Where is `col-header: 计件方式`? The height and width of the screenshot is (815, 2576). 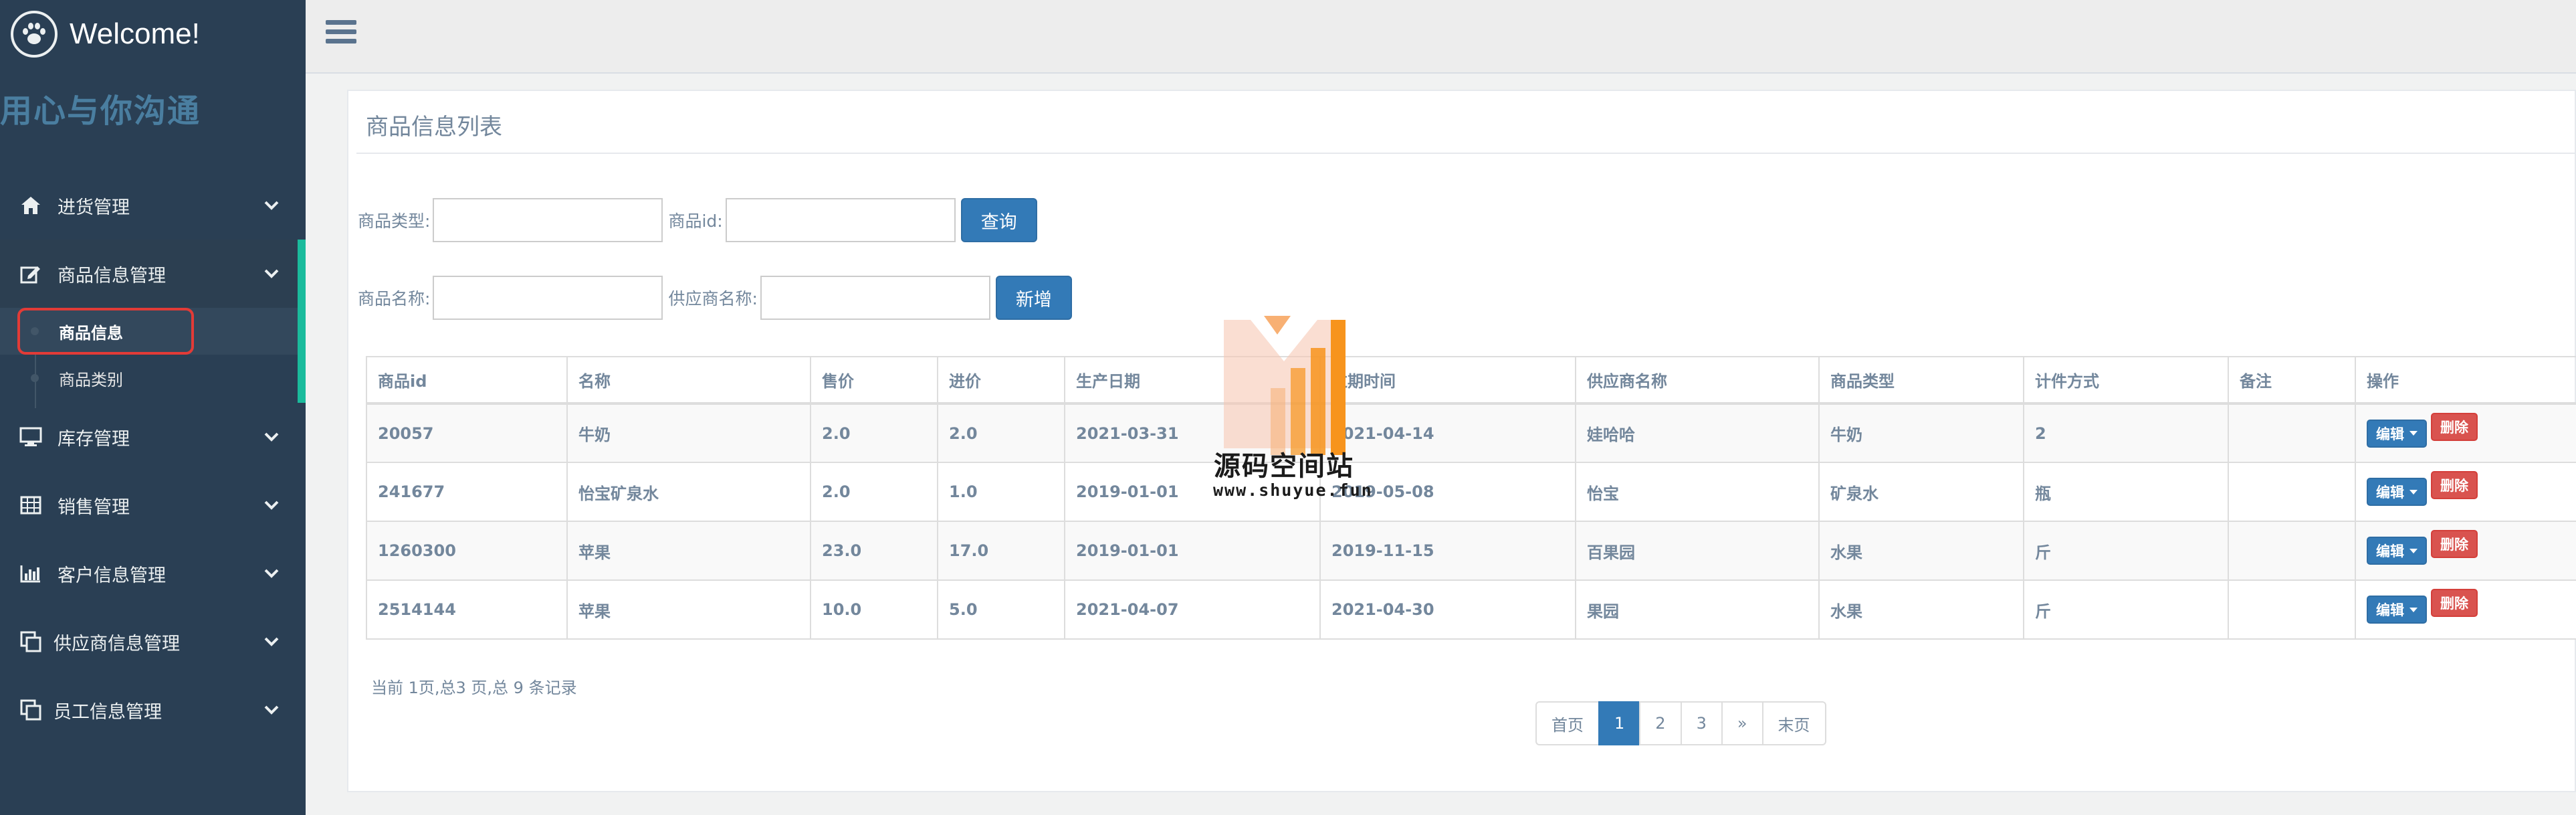 col-header: 计件方式 is located at coordinates (2126, 380).